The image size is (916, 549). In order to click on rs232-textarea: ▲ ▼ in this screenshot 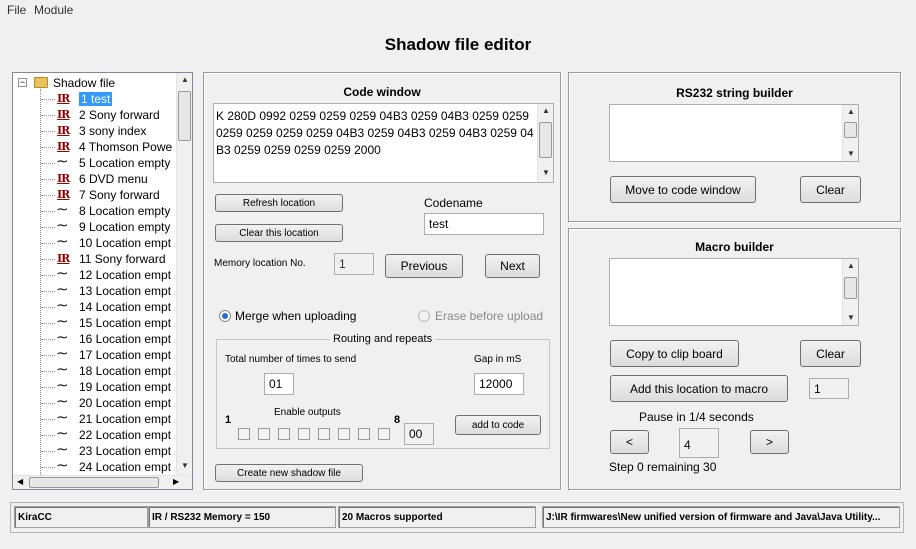, I will do `click(734, 133)`.